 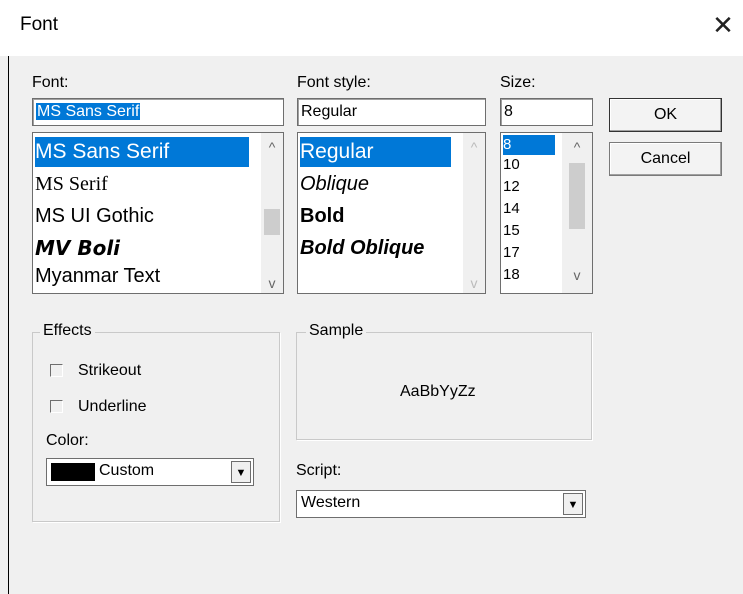 What do you see at coordinates (158, 112) in the screenshot?
I see `font-name-input: MS Sans Serif` at bounding box center [158, 112].